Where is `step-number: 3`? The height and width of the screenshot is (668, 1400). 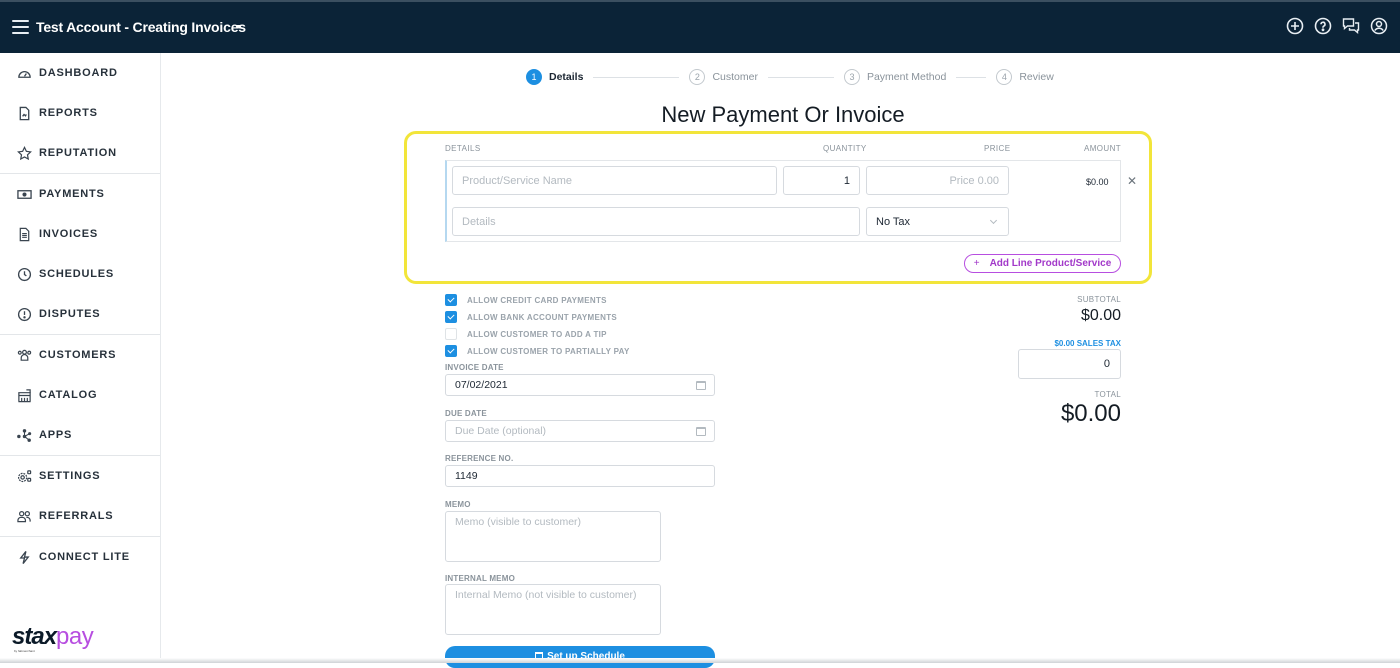 step-number: 3 is located at coordinates (851, 77).